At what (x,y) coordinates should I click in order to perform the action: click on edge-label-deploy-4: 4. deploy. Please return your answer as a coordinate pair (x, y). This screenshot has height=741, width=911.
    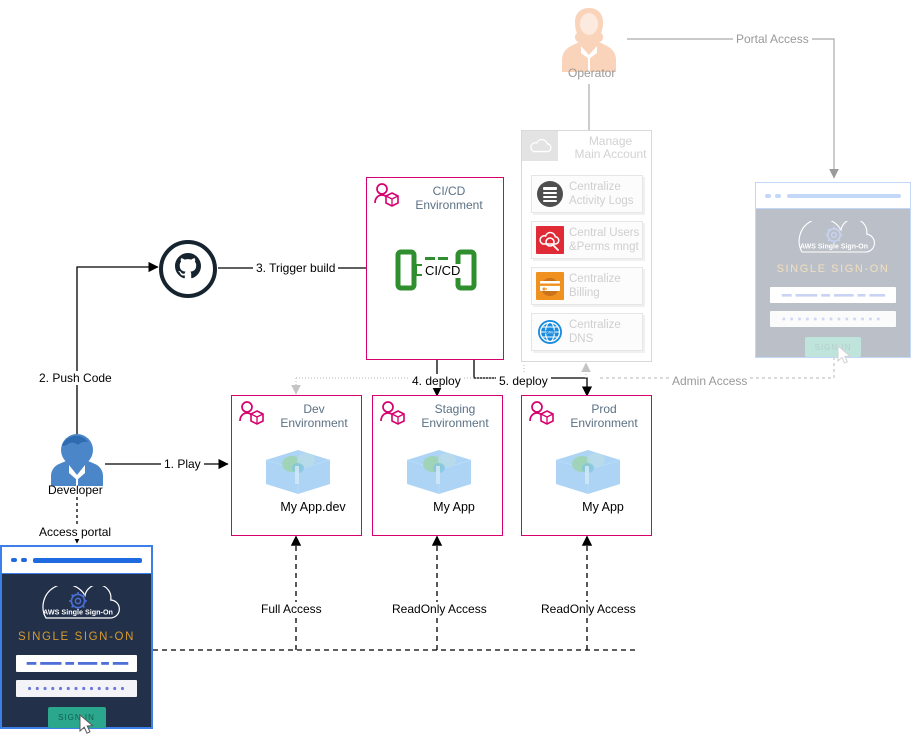
    Looking at the image, I should click on (436, 381).